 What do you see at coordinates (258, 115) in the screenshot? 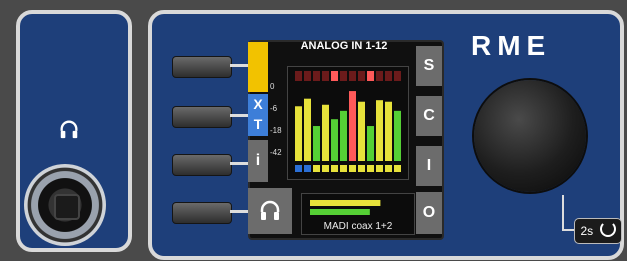
I see `screen-tab-xt: X T` at bounding box center [258, 115].